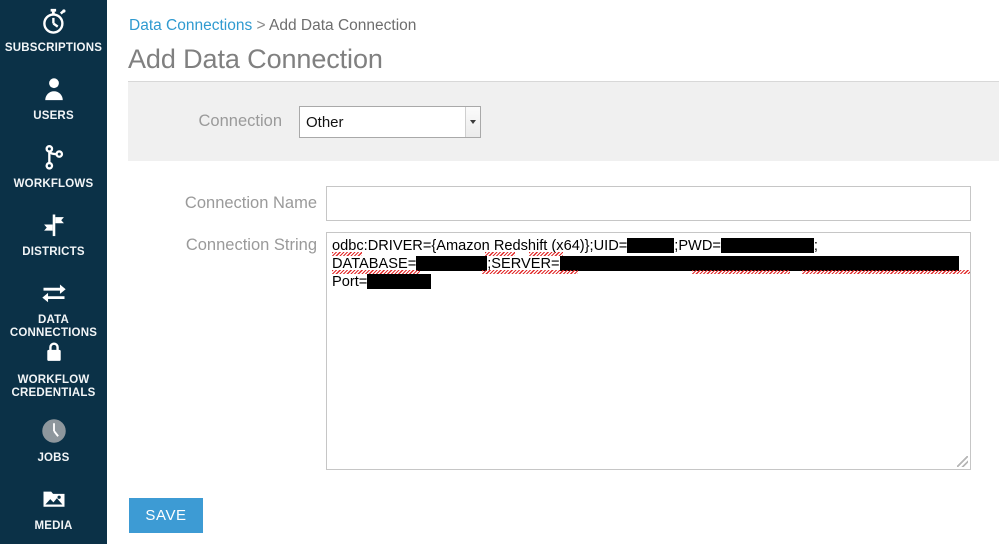  I want to click on sidebar-item-label: WORKFLOW CREDENTIALS, so click(53, 386).